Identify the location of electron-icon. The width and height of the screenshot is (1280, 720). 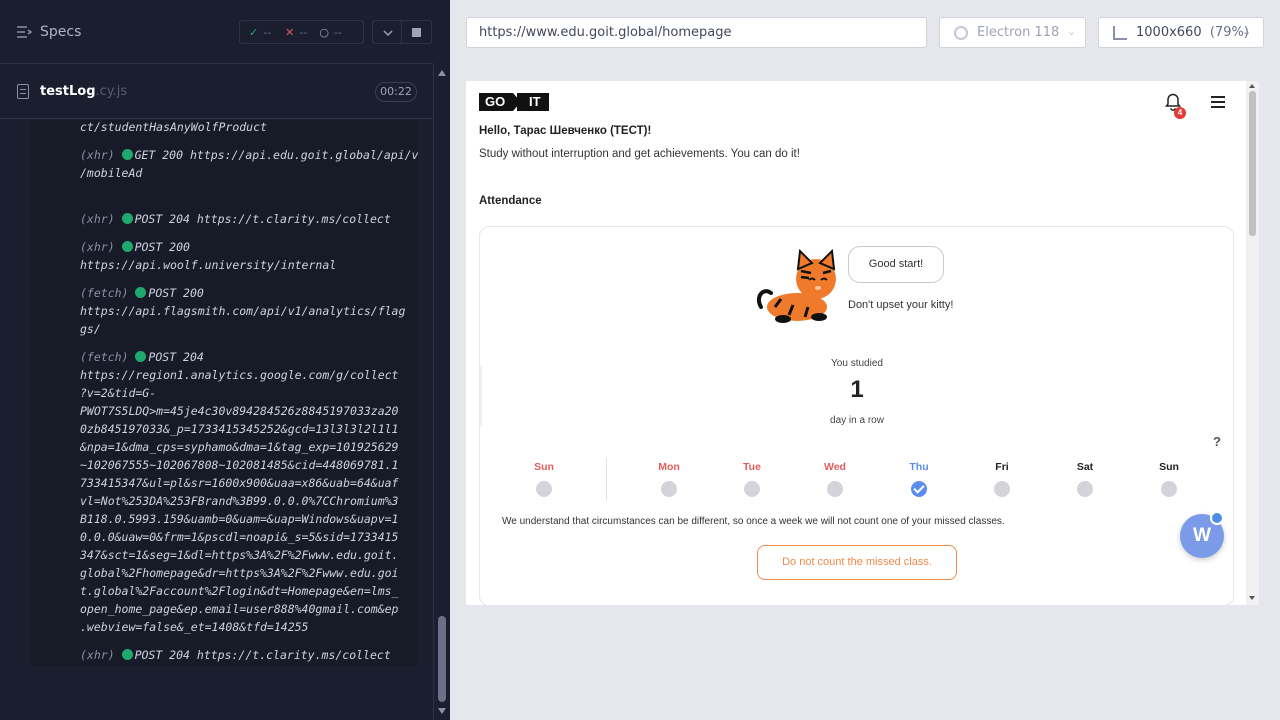
(961, 33).